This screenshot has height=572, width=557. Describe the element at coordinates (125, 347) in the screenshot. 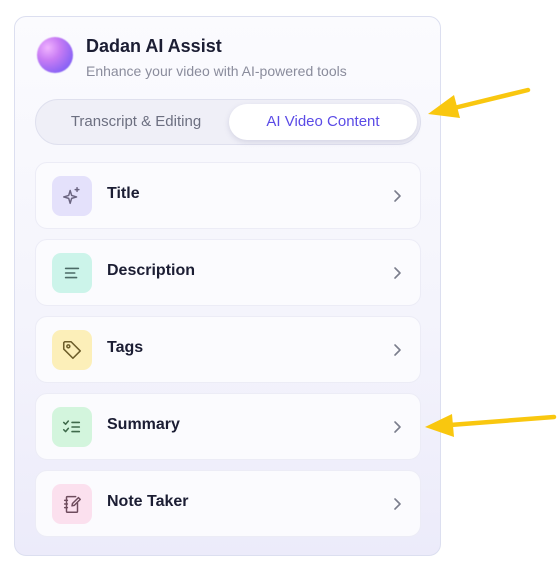

I see `menu-item-label: Tags` at that location.